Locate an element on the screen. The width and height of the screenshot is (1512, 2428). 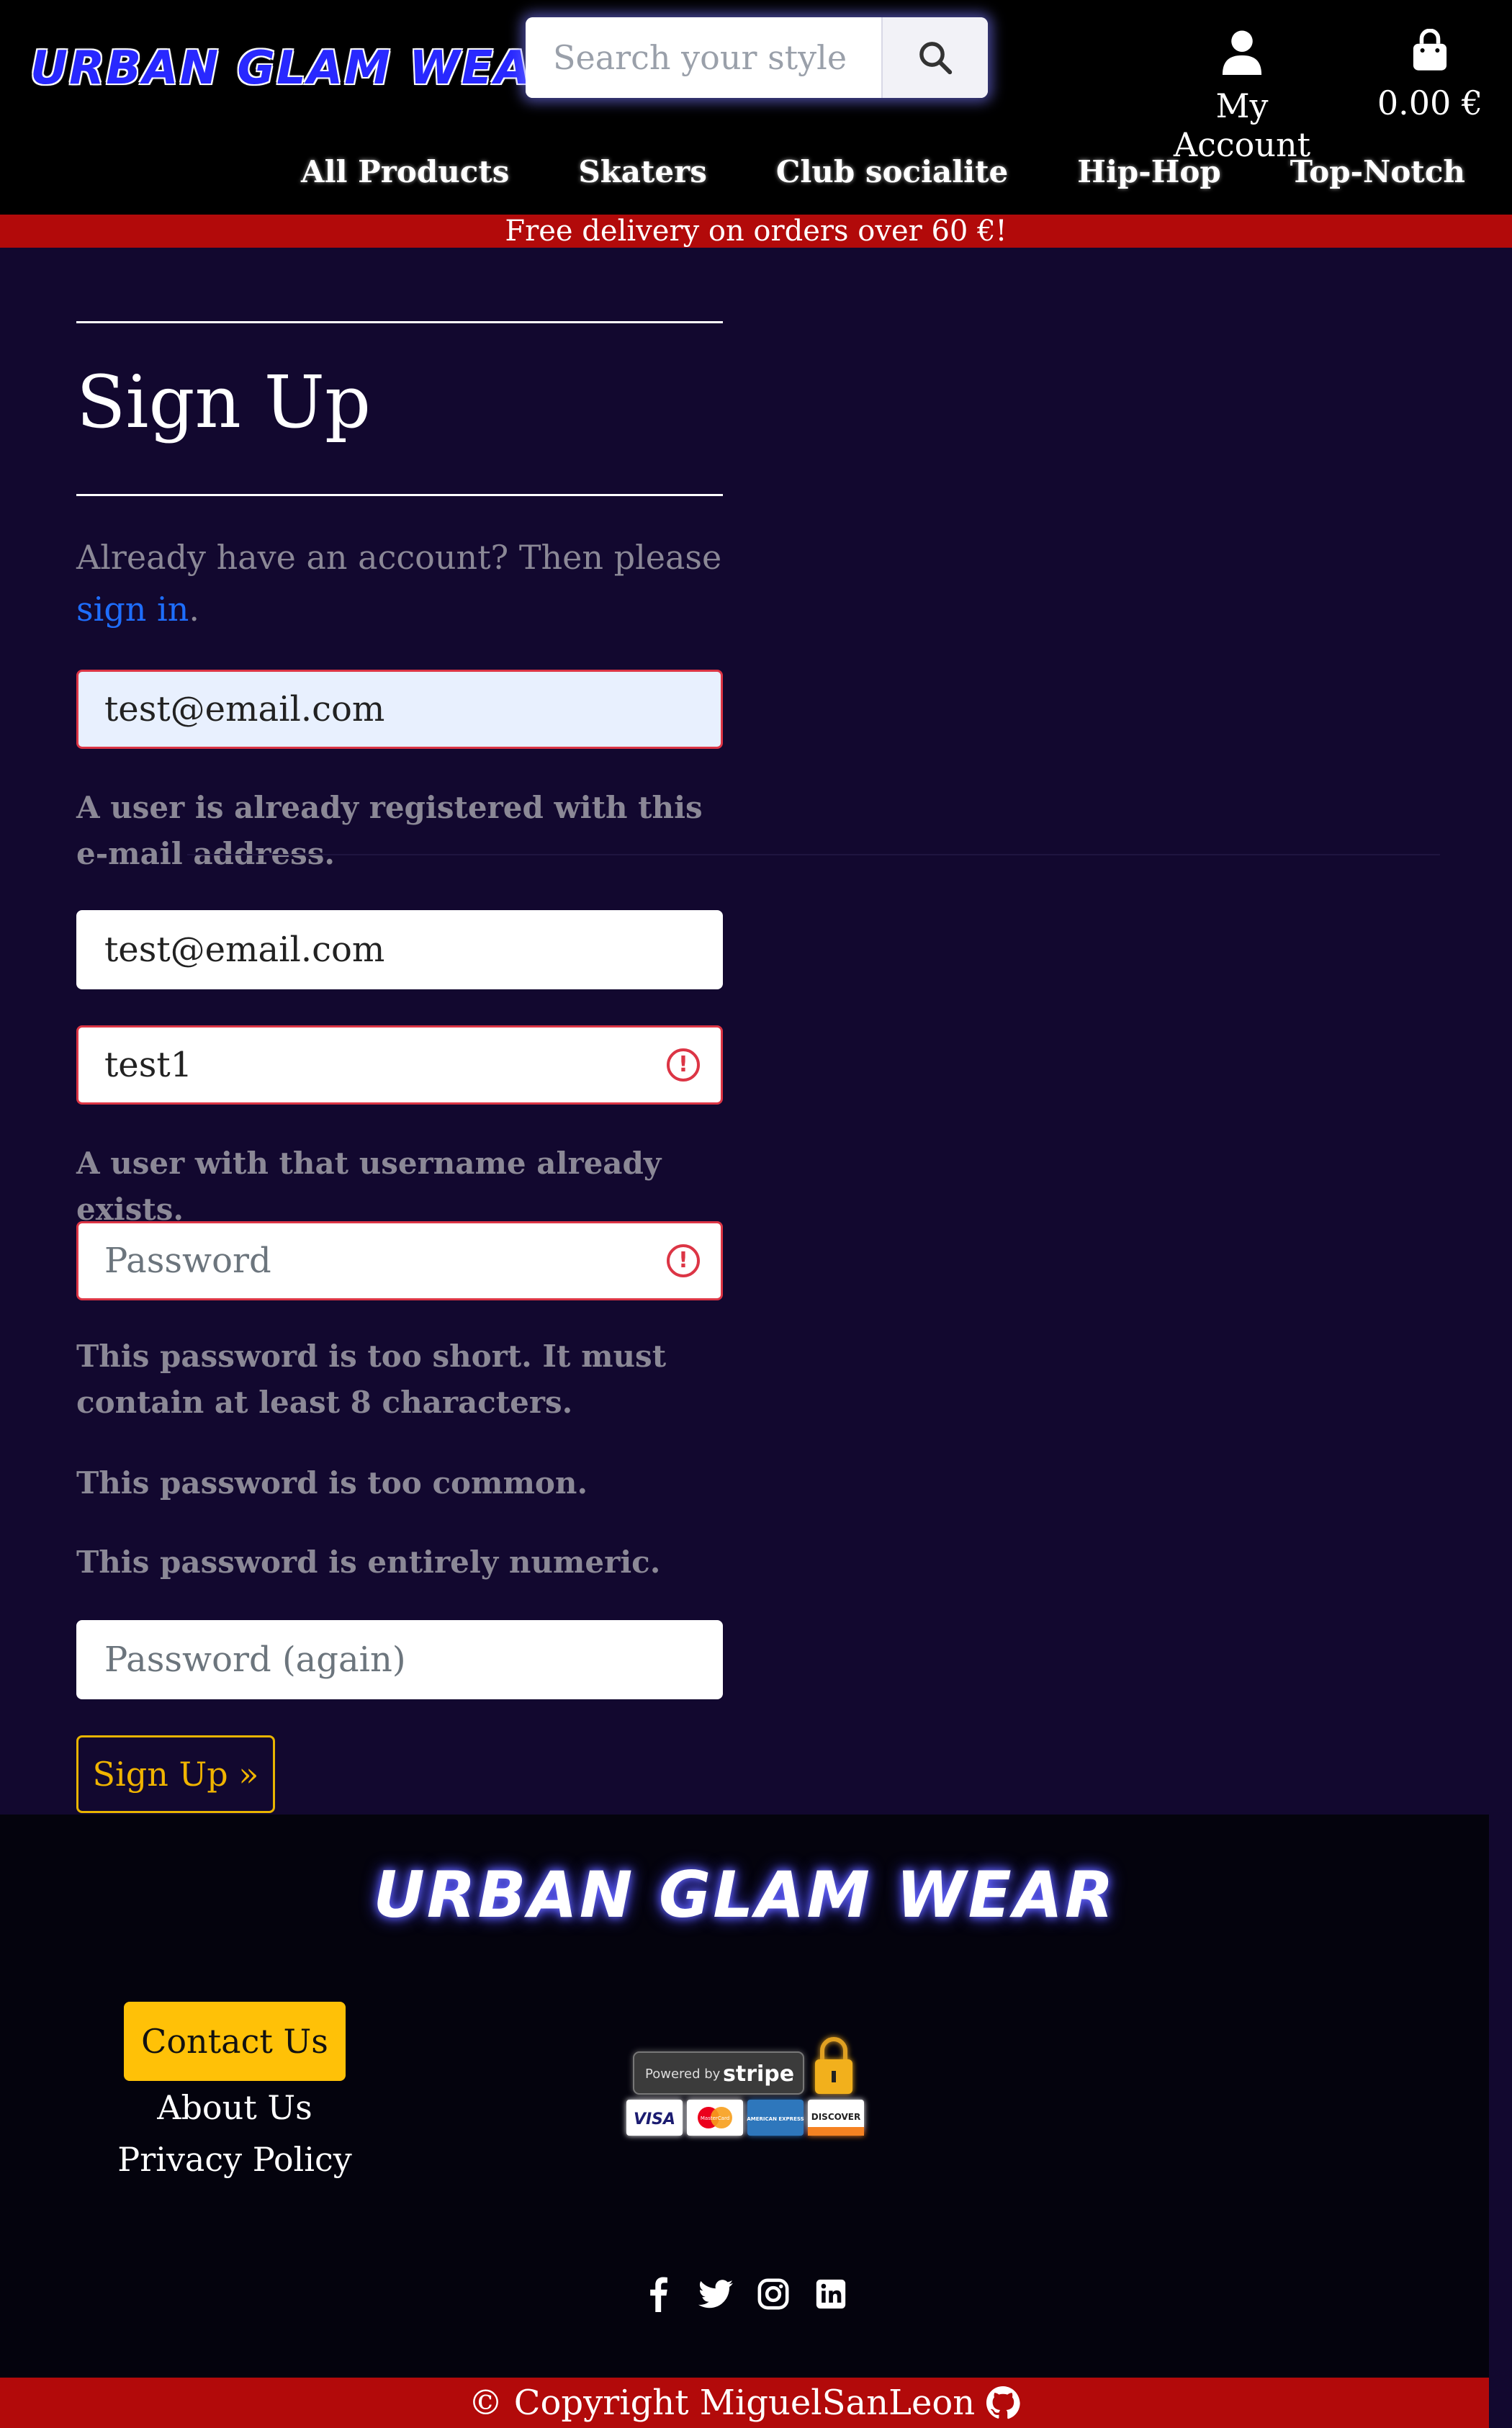
email-field is located at coordinates (399, 709).